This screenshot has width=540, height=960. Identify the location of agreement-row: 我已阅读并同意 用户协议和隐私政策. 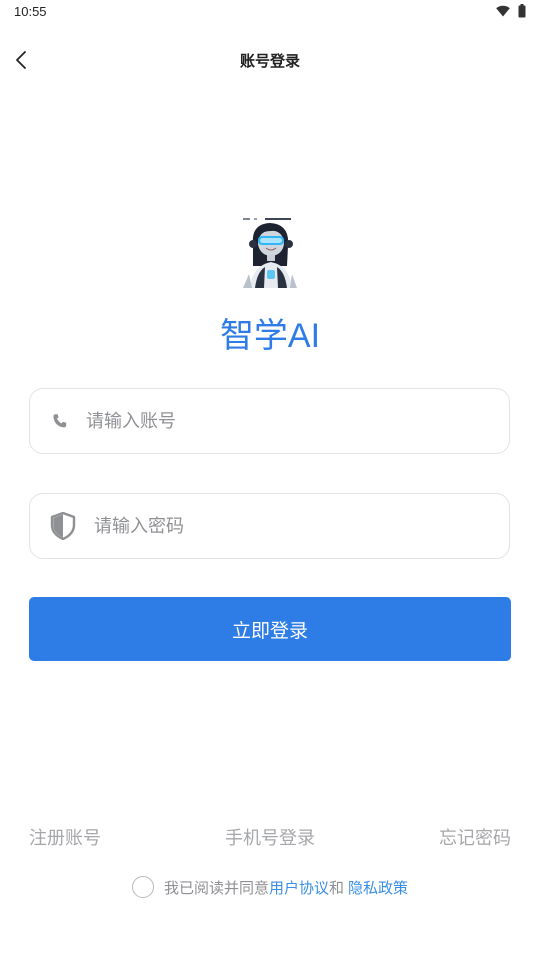
(270, 887).